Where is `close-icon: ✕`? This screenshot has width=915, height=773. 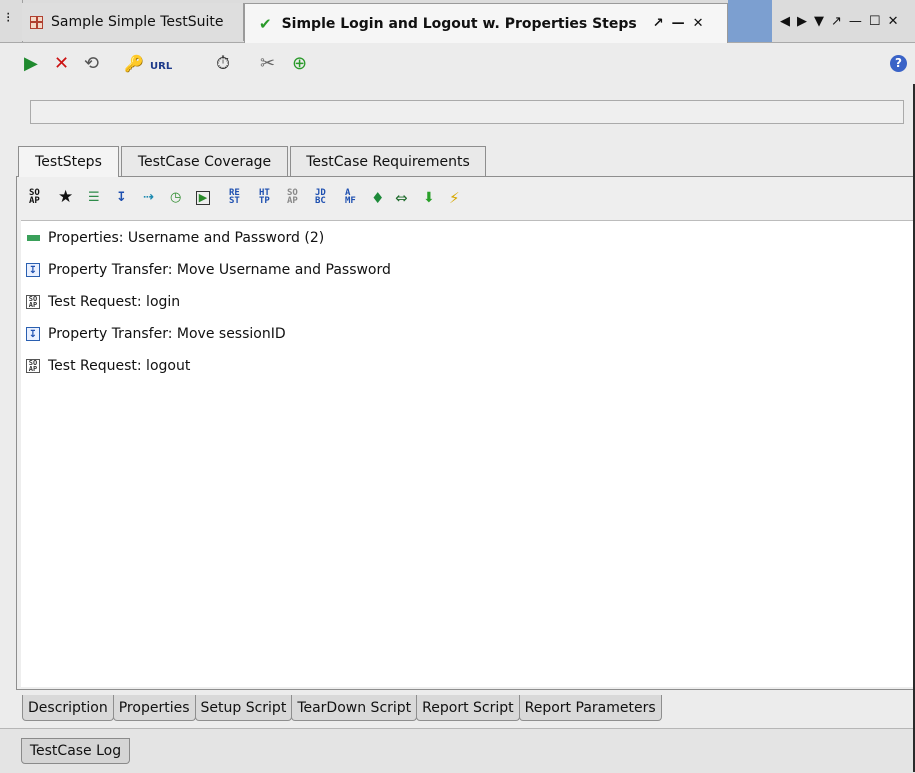 close-icon: ✕ is located at coordinates (893, 21).